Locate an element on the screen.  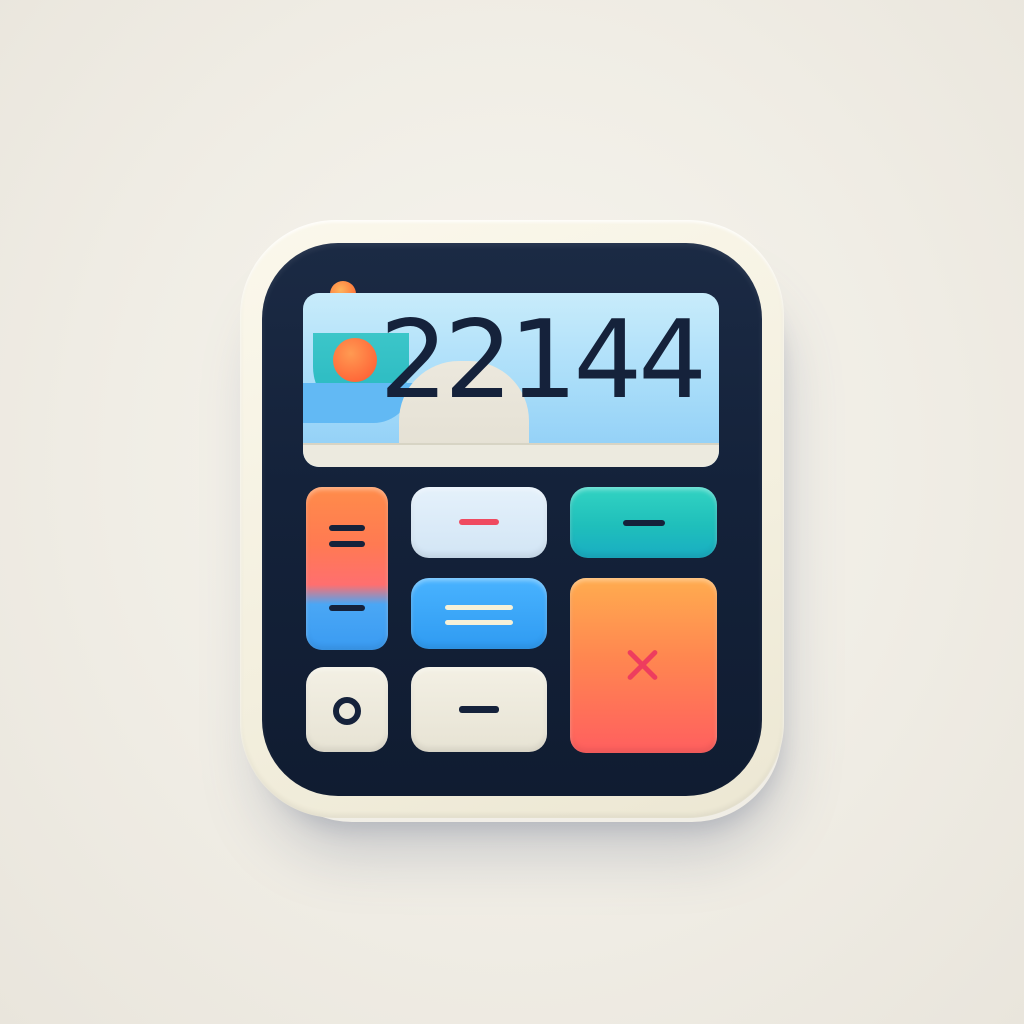
minus-key-teal is located at coordinates (643, 522).